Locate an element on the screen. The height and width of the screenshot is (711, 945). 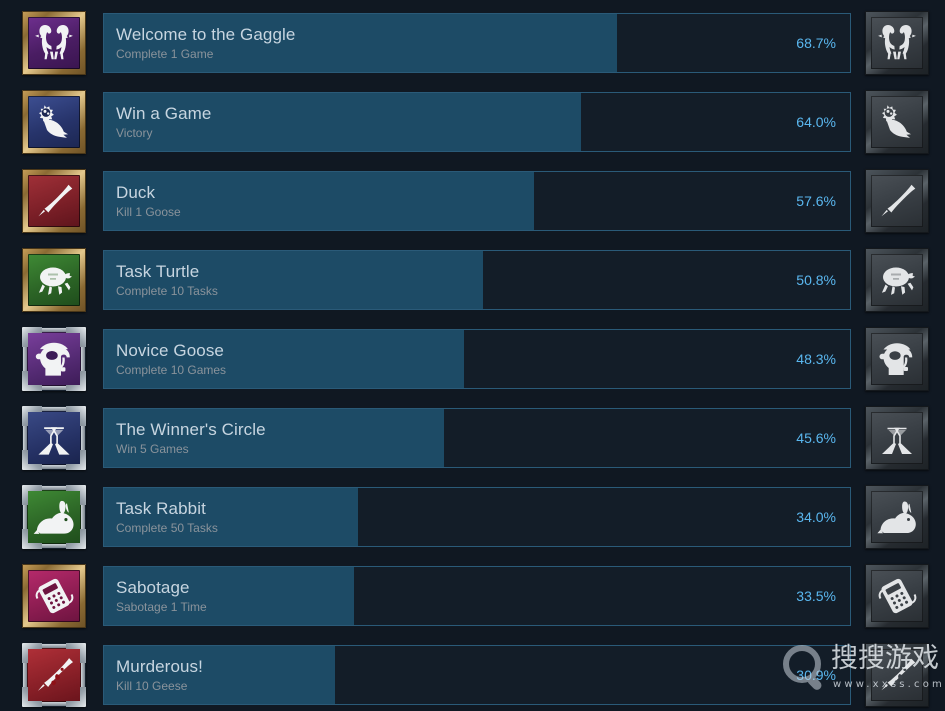
achievement-percent: 30.9% is located at coordinates (816, 675).